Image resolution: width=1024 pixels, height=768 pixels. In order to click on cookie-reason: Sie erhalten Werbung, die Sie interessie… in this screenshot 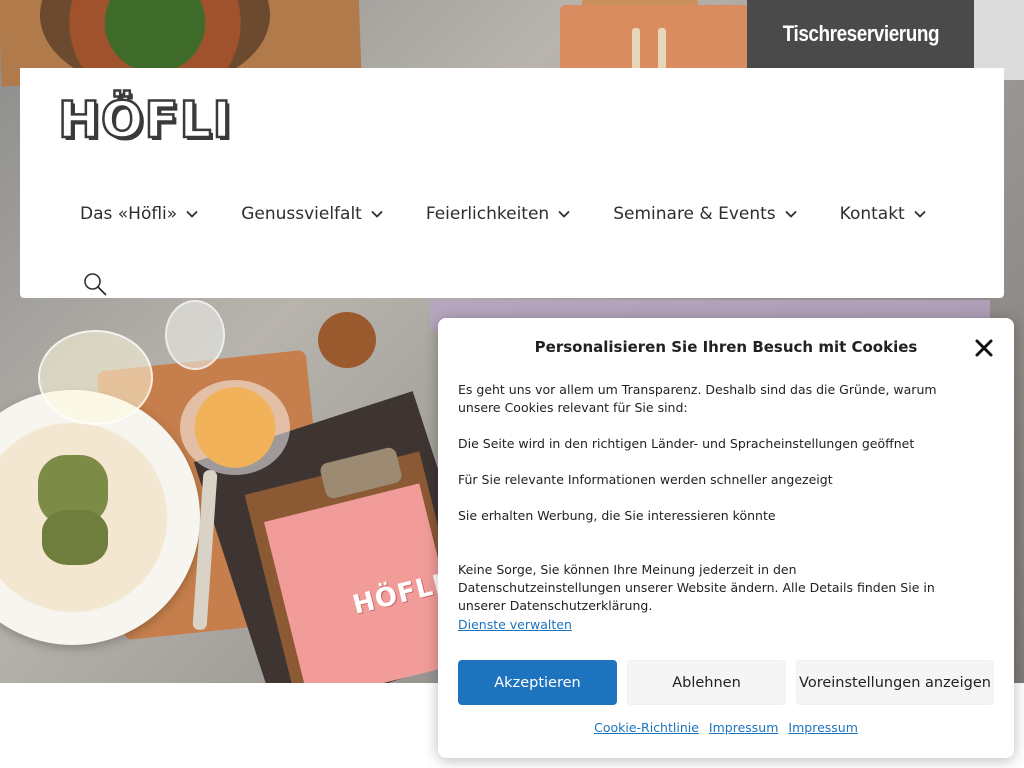, I will do `click(617, 515)`.